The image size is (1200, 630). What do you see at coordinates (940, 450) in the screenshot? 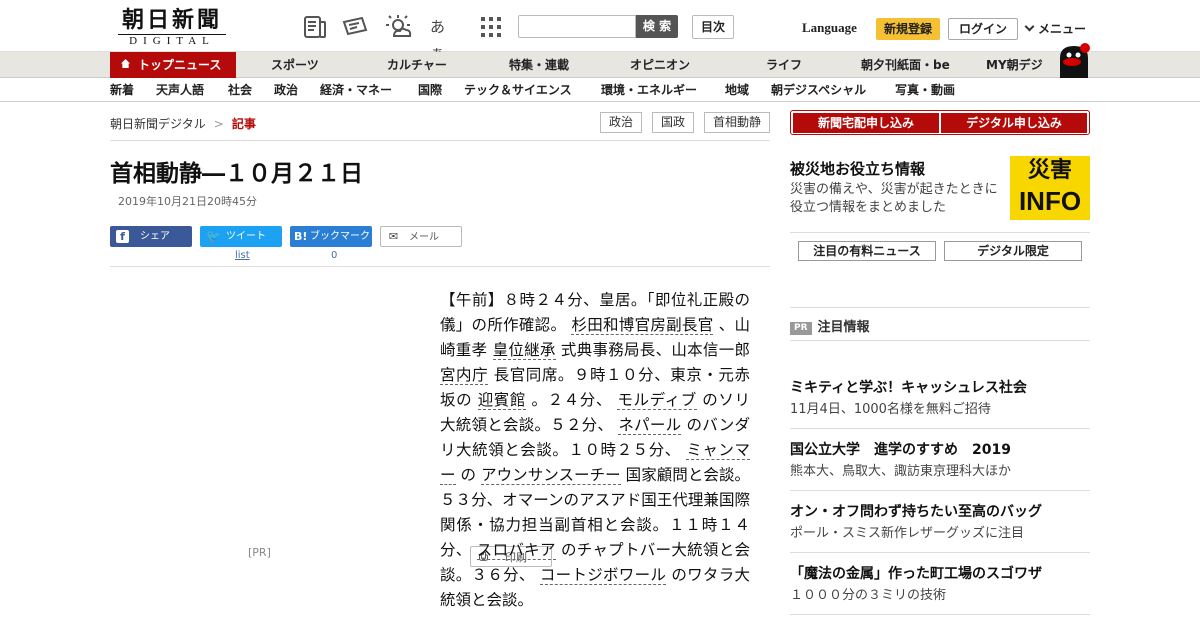
I see `pr-item-title: 国公立大学 進学のすすめ 2019` at bounding box center [940, 450].